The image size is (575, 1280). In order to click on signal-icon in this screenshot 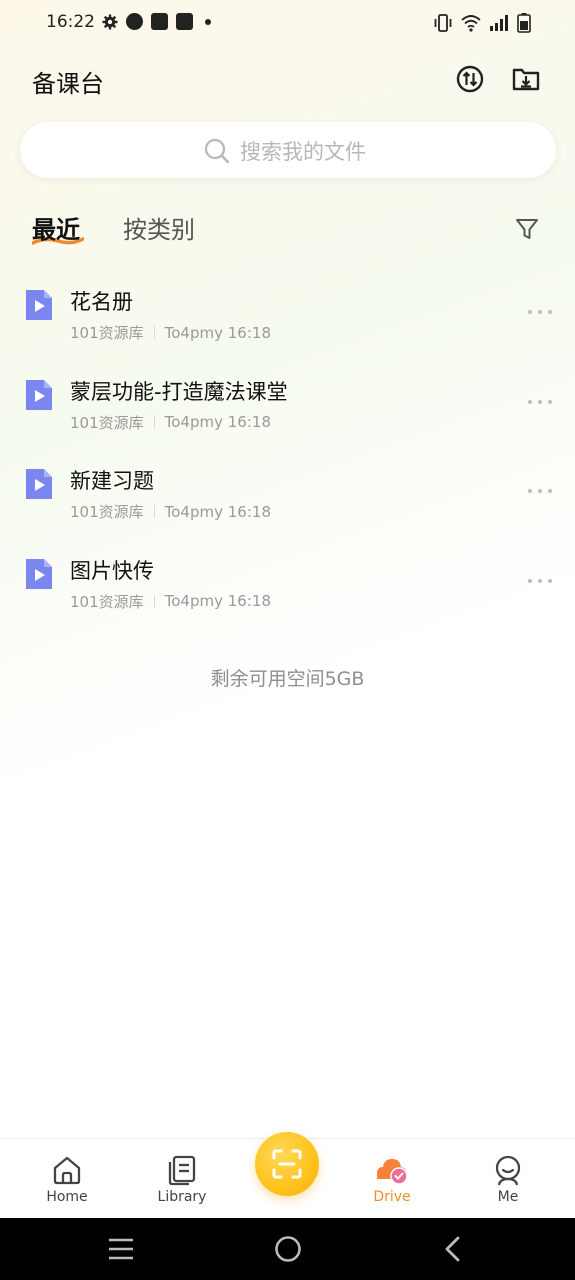, I will do `click(499, 23)`.